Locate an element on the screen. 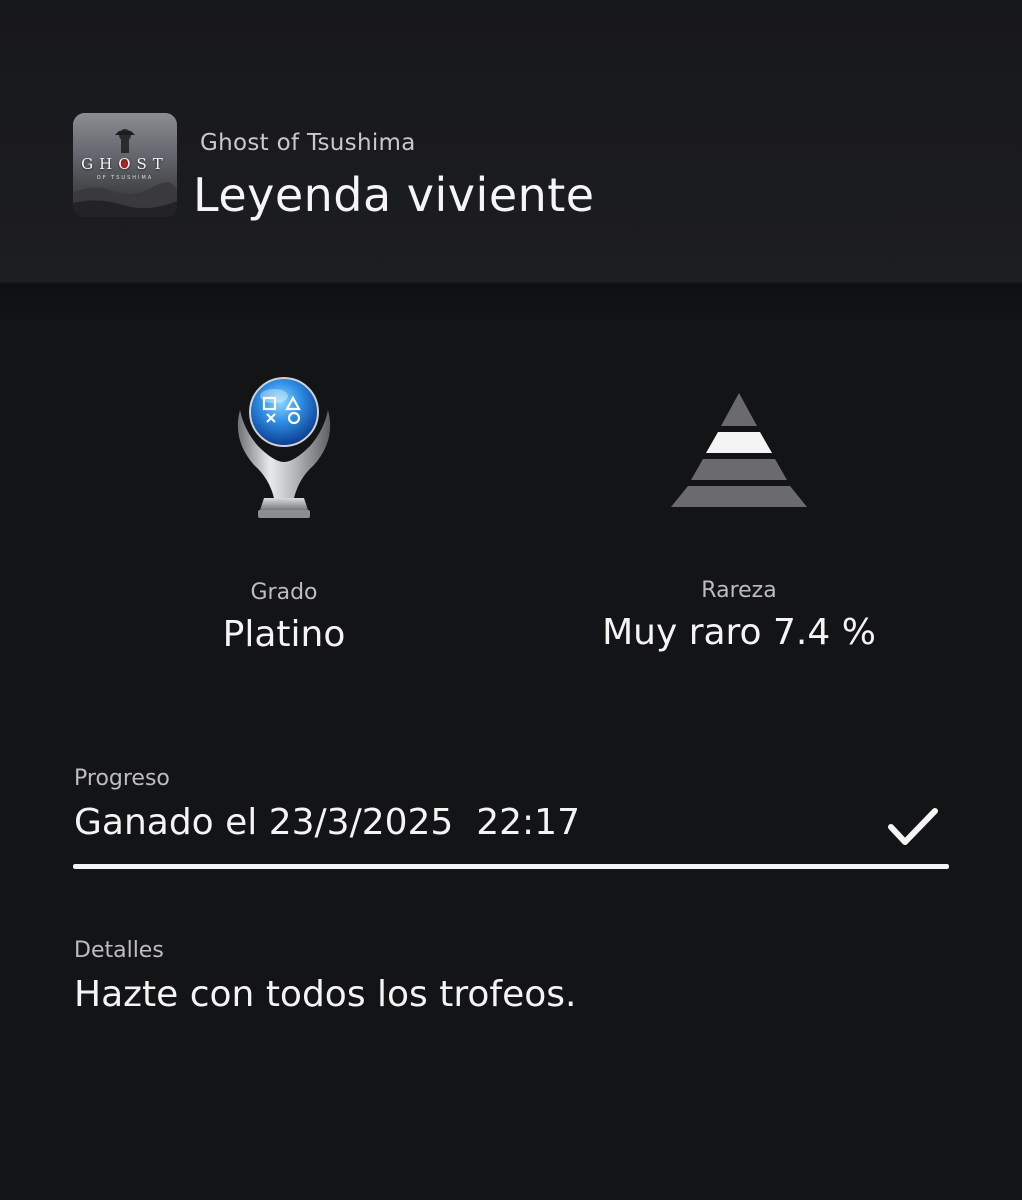 This screenshot has width=1022, height=1200. thumbnail-title: GHOST is located at coordinates (125, 164).